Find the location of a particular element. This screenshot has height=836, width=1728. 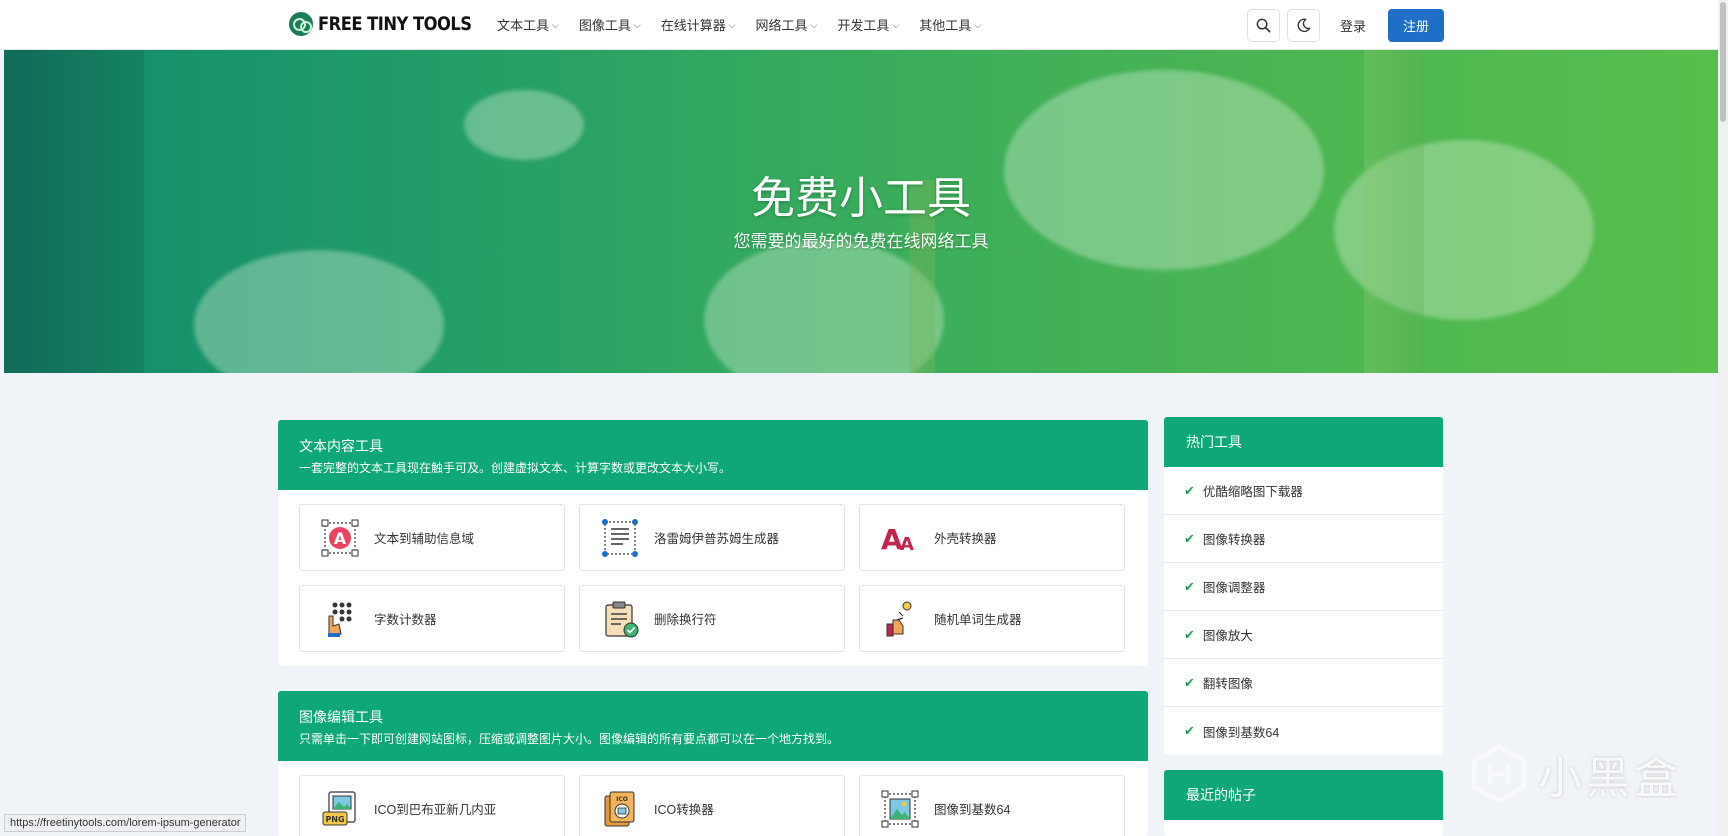

section-title: 图像编辑工具 is located at coordinates (341, 717).